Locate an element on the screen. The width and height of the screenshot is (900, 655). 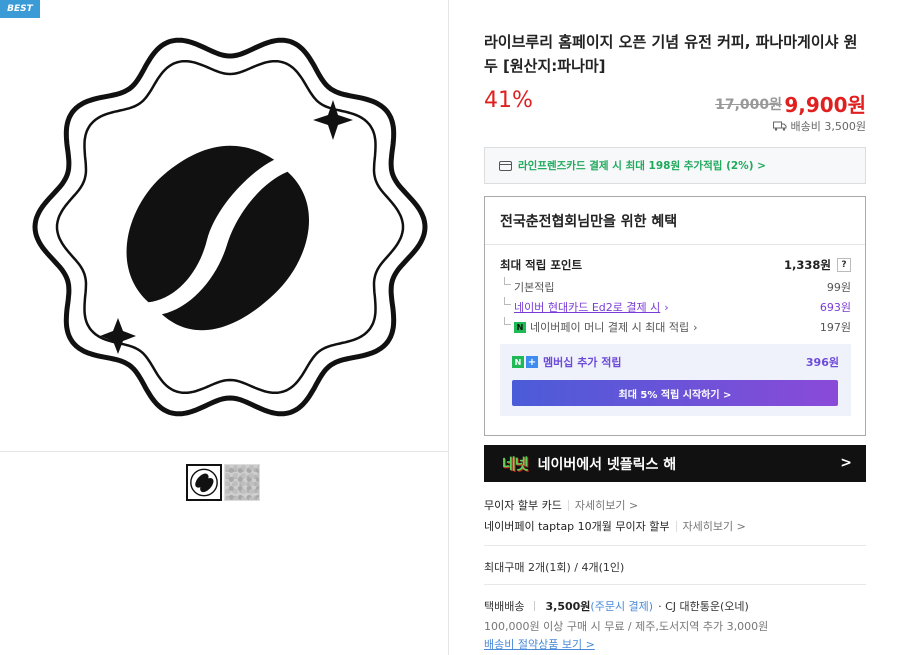
installment-row: 무이자 할부 카드 자세히보기 > is located at coordinates (561, 505).